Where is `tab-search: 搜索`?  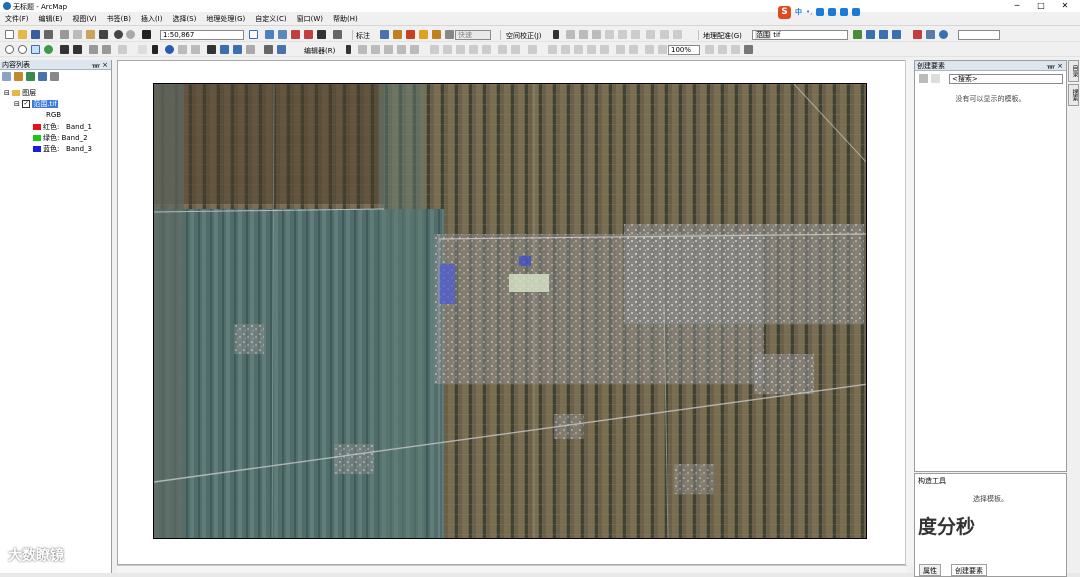
tab-search: 搜索 is located at coordinates (1073, 95).